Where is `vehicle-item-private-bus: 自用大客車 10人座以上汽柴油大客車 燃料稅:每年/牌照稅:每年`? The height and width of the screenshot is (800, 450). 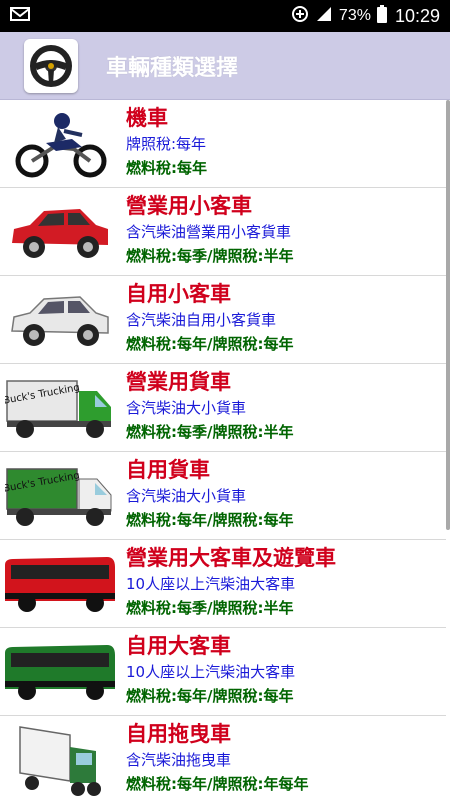
vehicle-item-private-bus: 自用大客車 10人座以上汽柴油大客車 燃料稅:每年/牌照稅:每年 is located at coordinates (223, 672).